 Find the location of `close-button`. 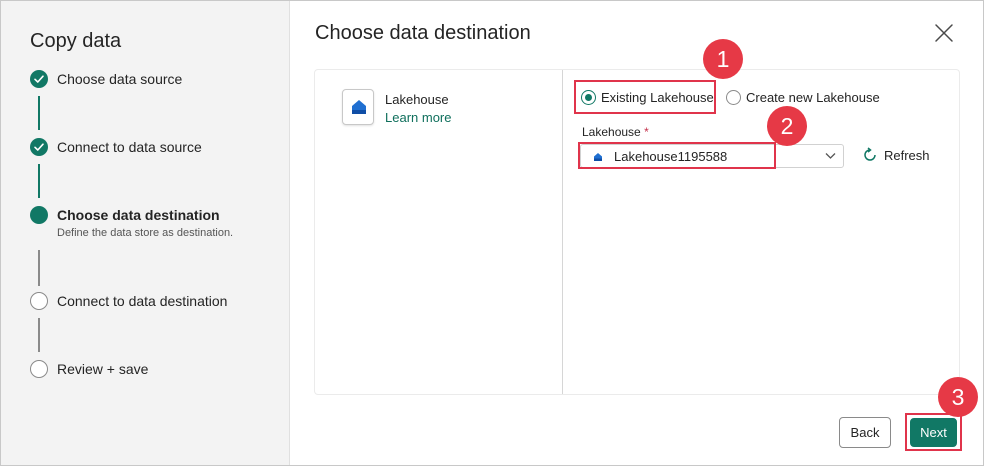

close-button is located at coordinates (944, 33).